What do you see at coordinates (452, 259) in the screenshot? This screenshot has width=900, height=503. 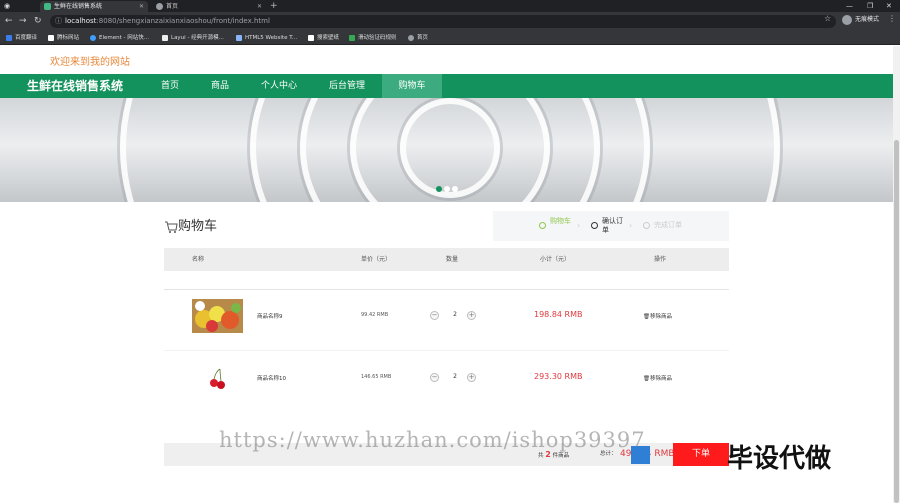 I see `col-qty: 数量` at bounding box center [452, 259].